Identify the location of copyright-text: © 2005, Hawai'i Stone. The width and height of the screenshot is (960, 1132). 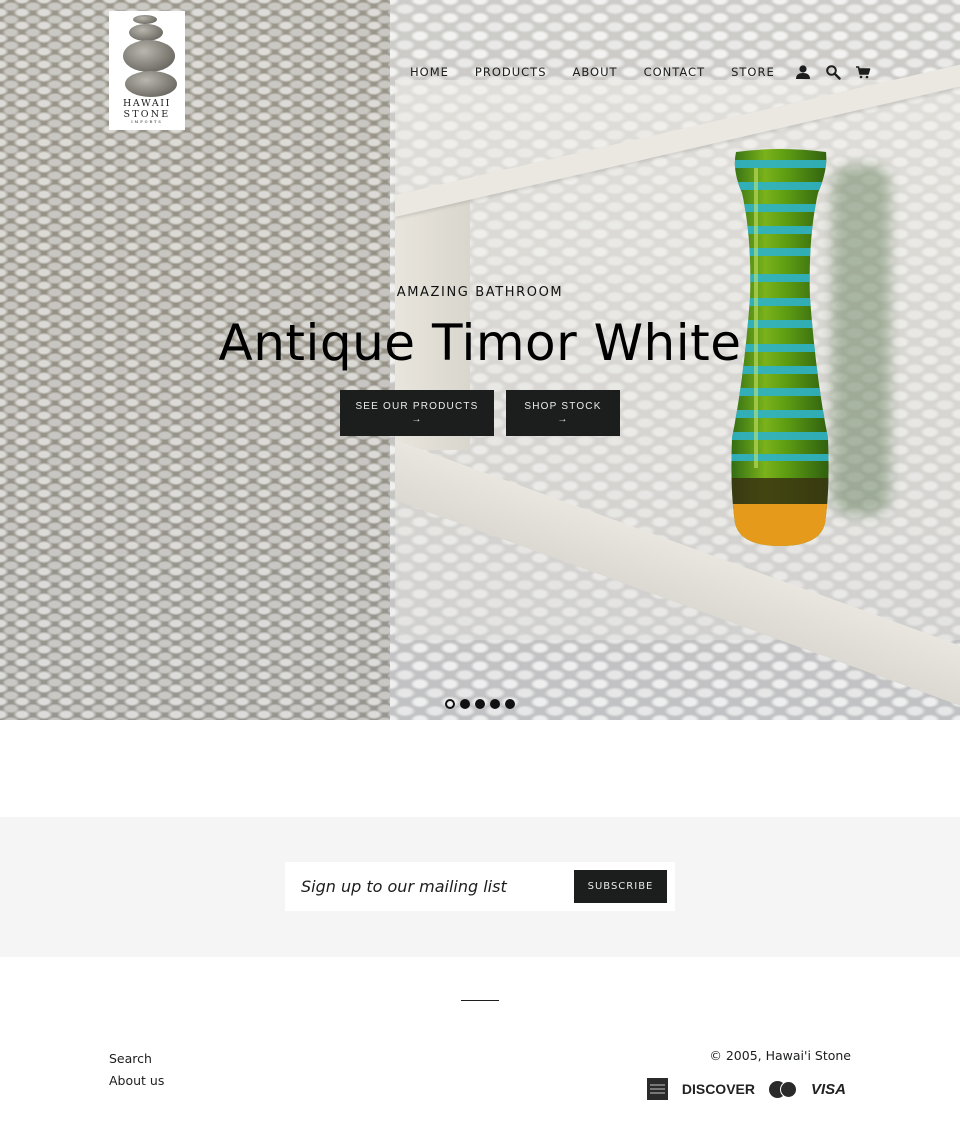
(780, 1055).